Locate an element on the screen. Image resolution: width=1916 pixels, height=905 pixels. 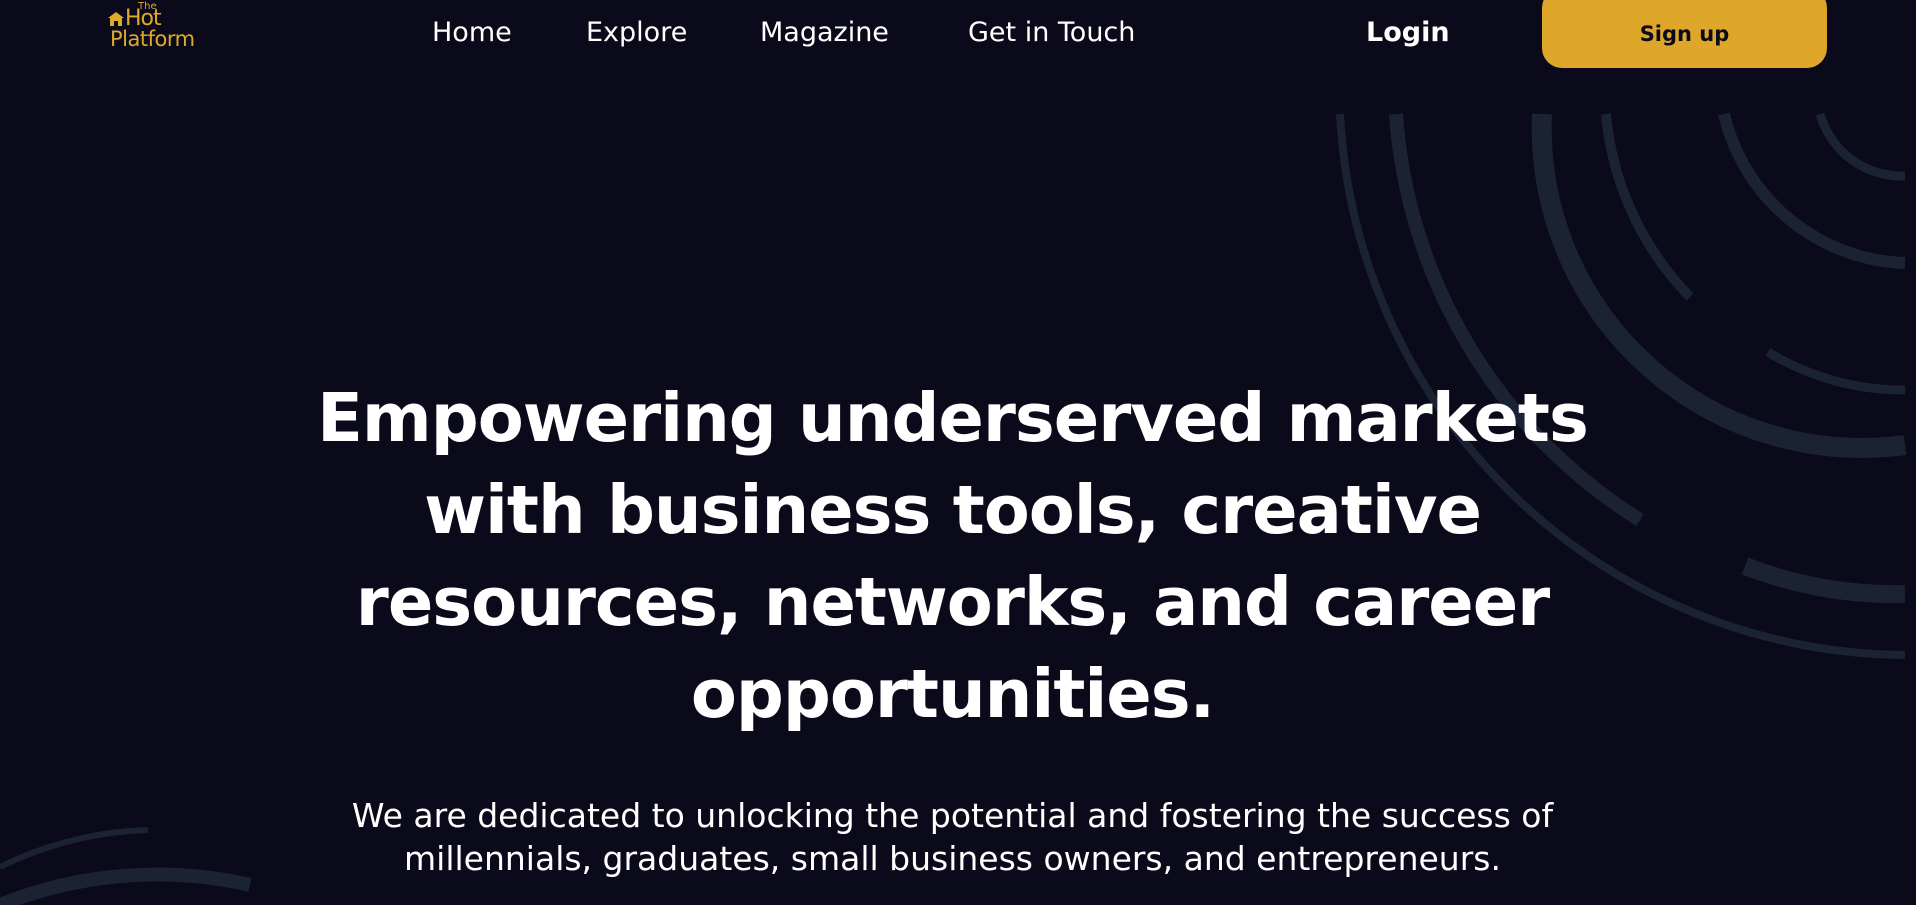
nav-link-explore: Explore is located at coordinates (636, 33).